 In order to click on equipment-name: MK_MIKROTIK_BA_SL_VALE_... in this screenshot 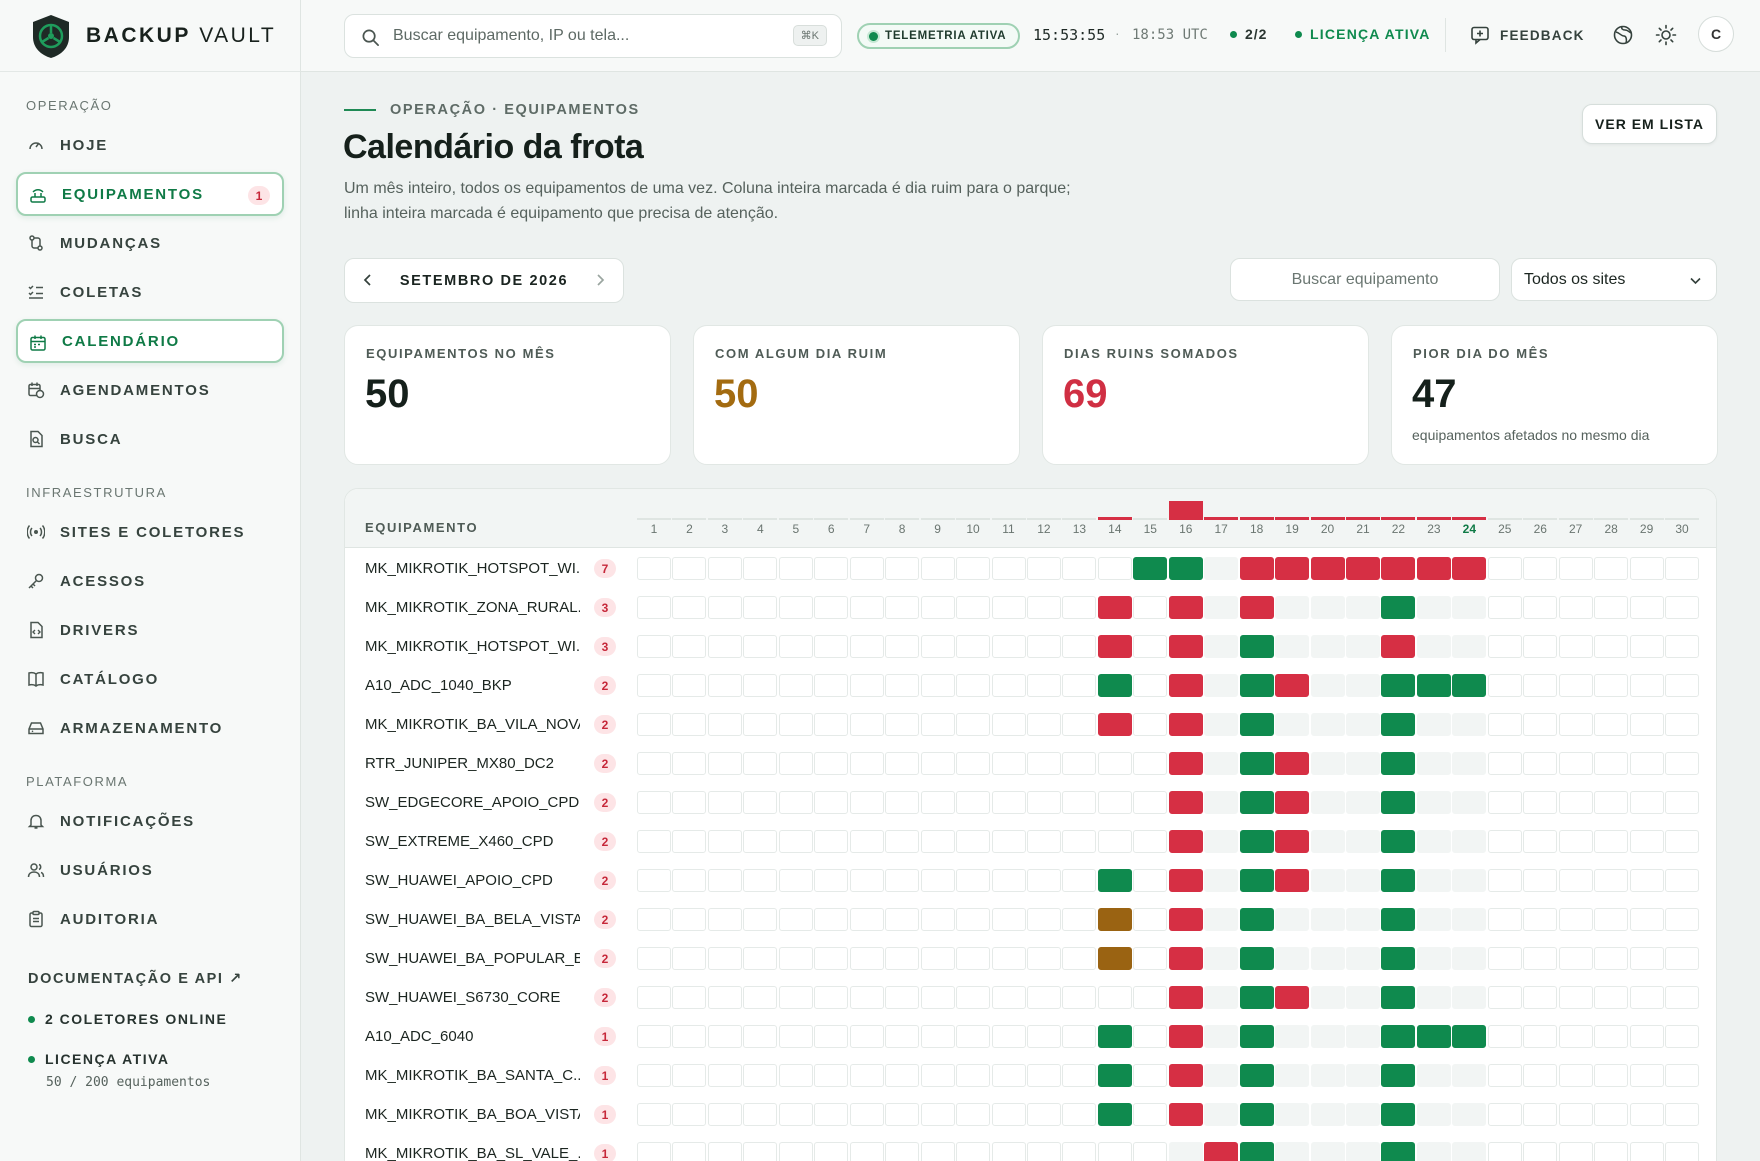, I will do `click(472, 1153)`.